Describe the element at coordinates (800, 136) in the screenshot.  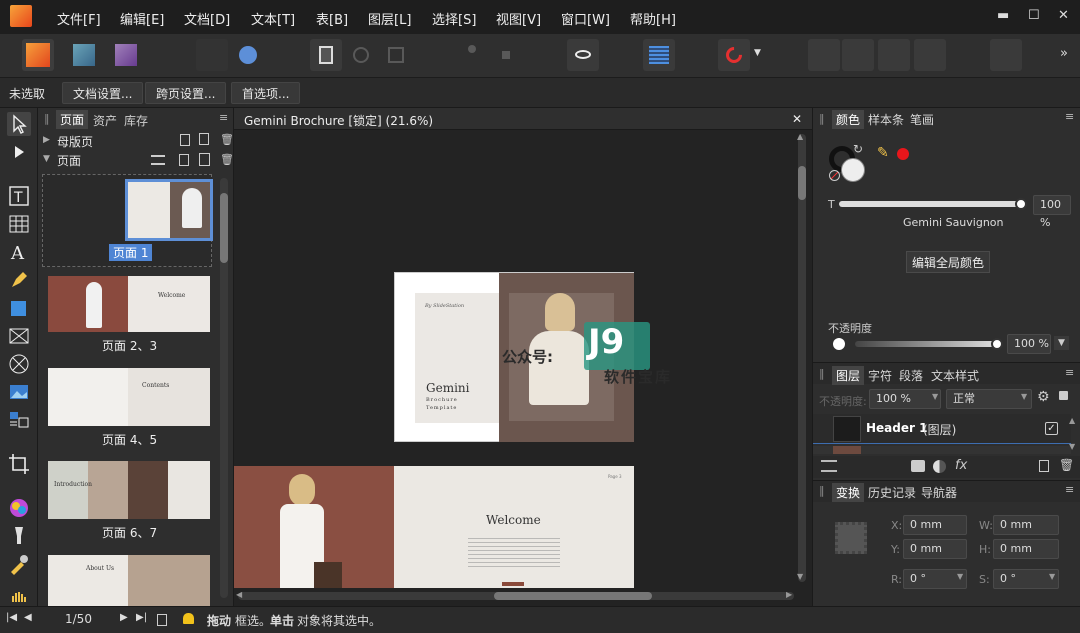
I see `scroll-up-icon: ▲` at that location.